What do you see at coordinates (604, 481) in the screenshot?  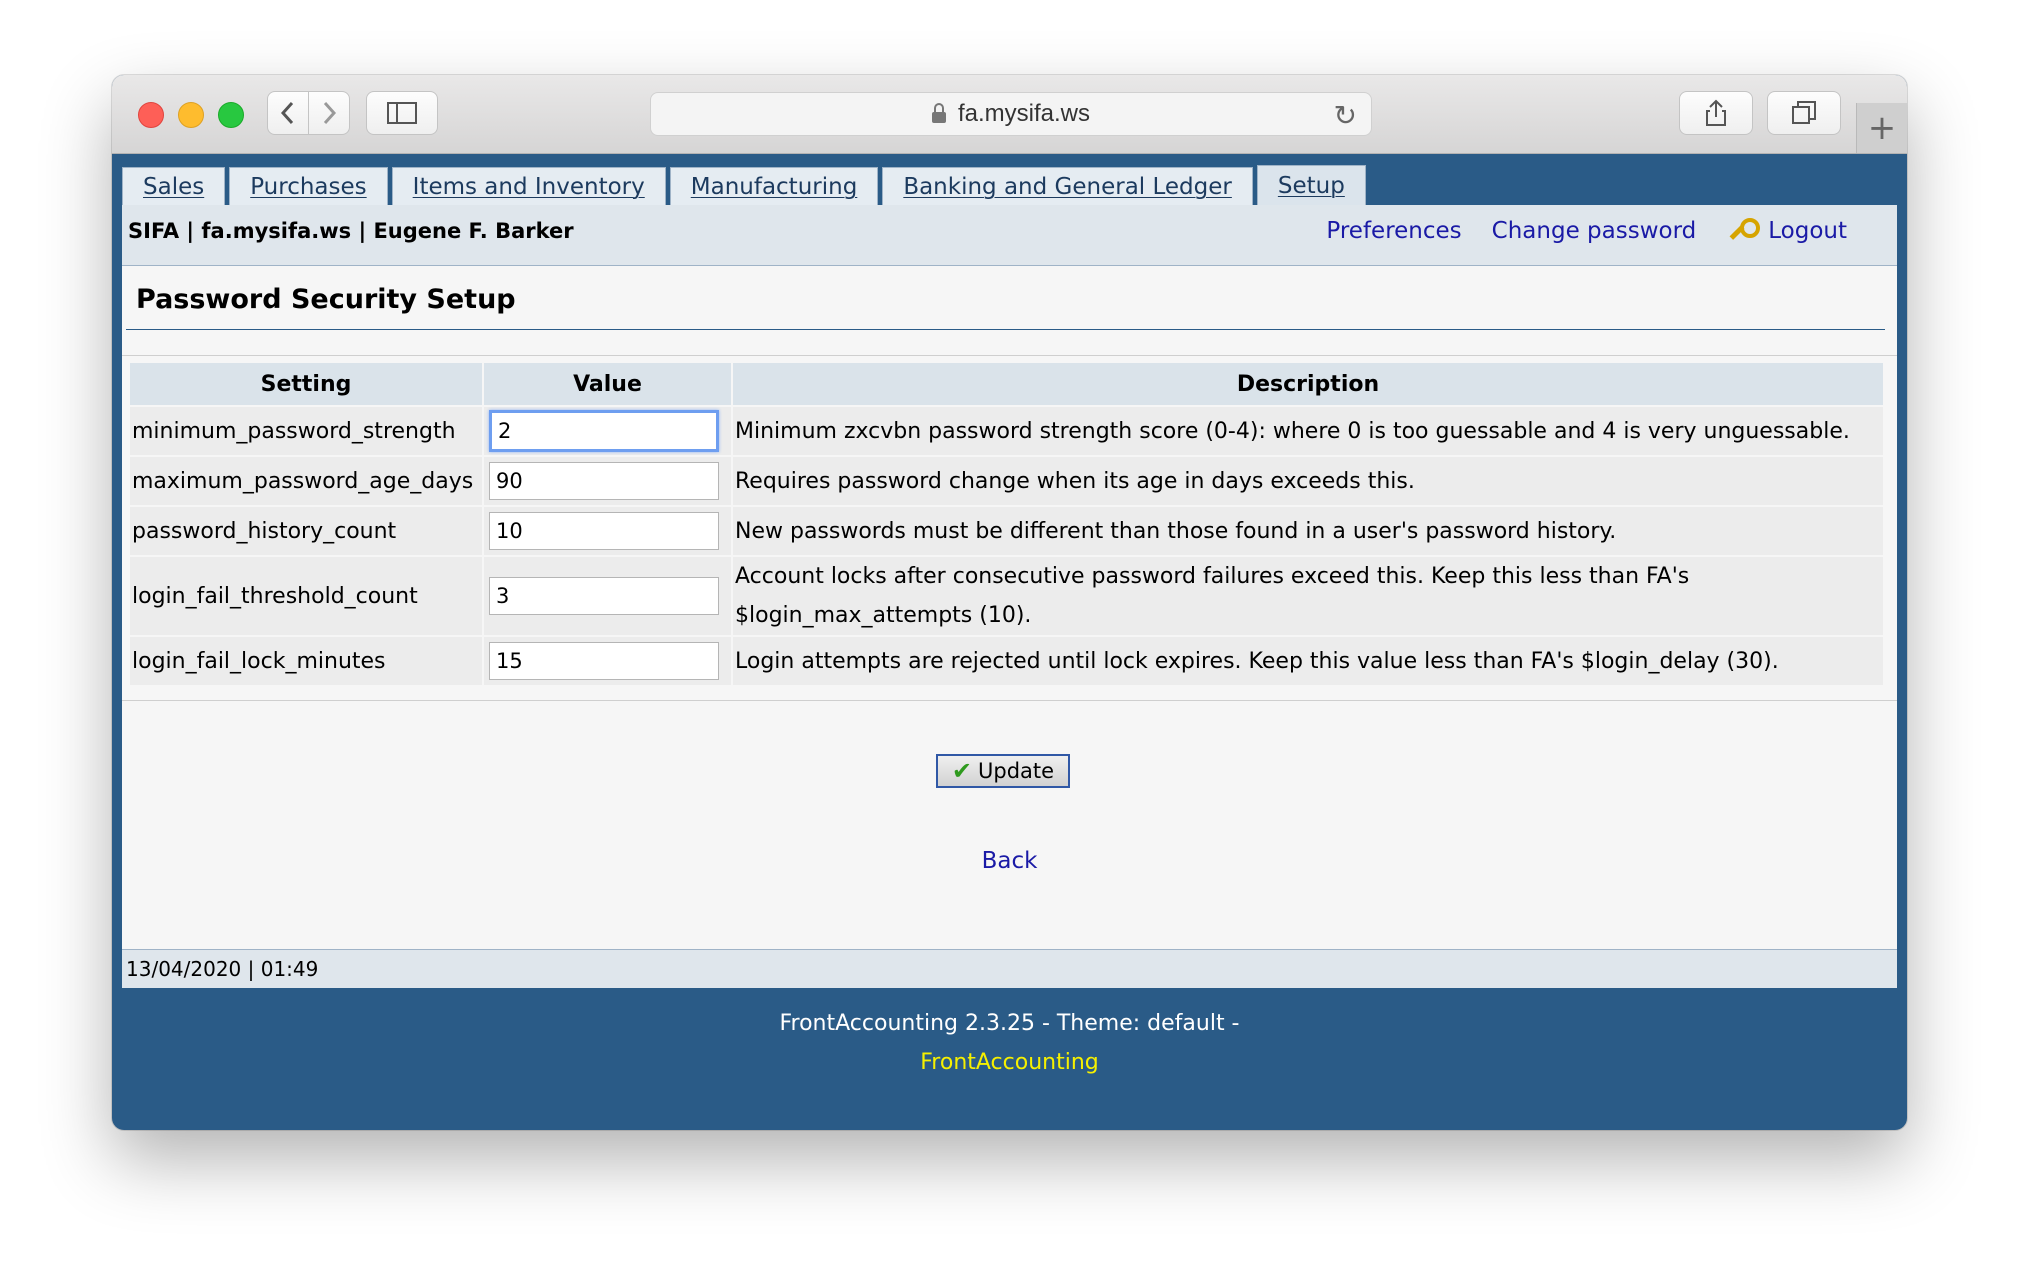 I see `maximum-password-age-days-input` at bounding box center [604, 481].